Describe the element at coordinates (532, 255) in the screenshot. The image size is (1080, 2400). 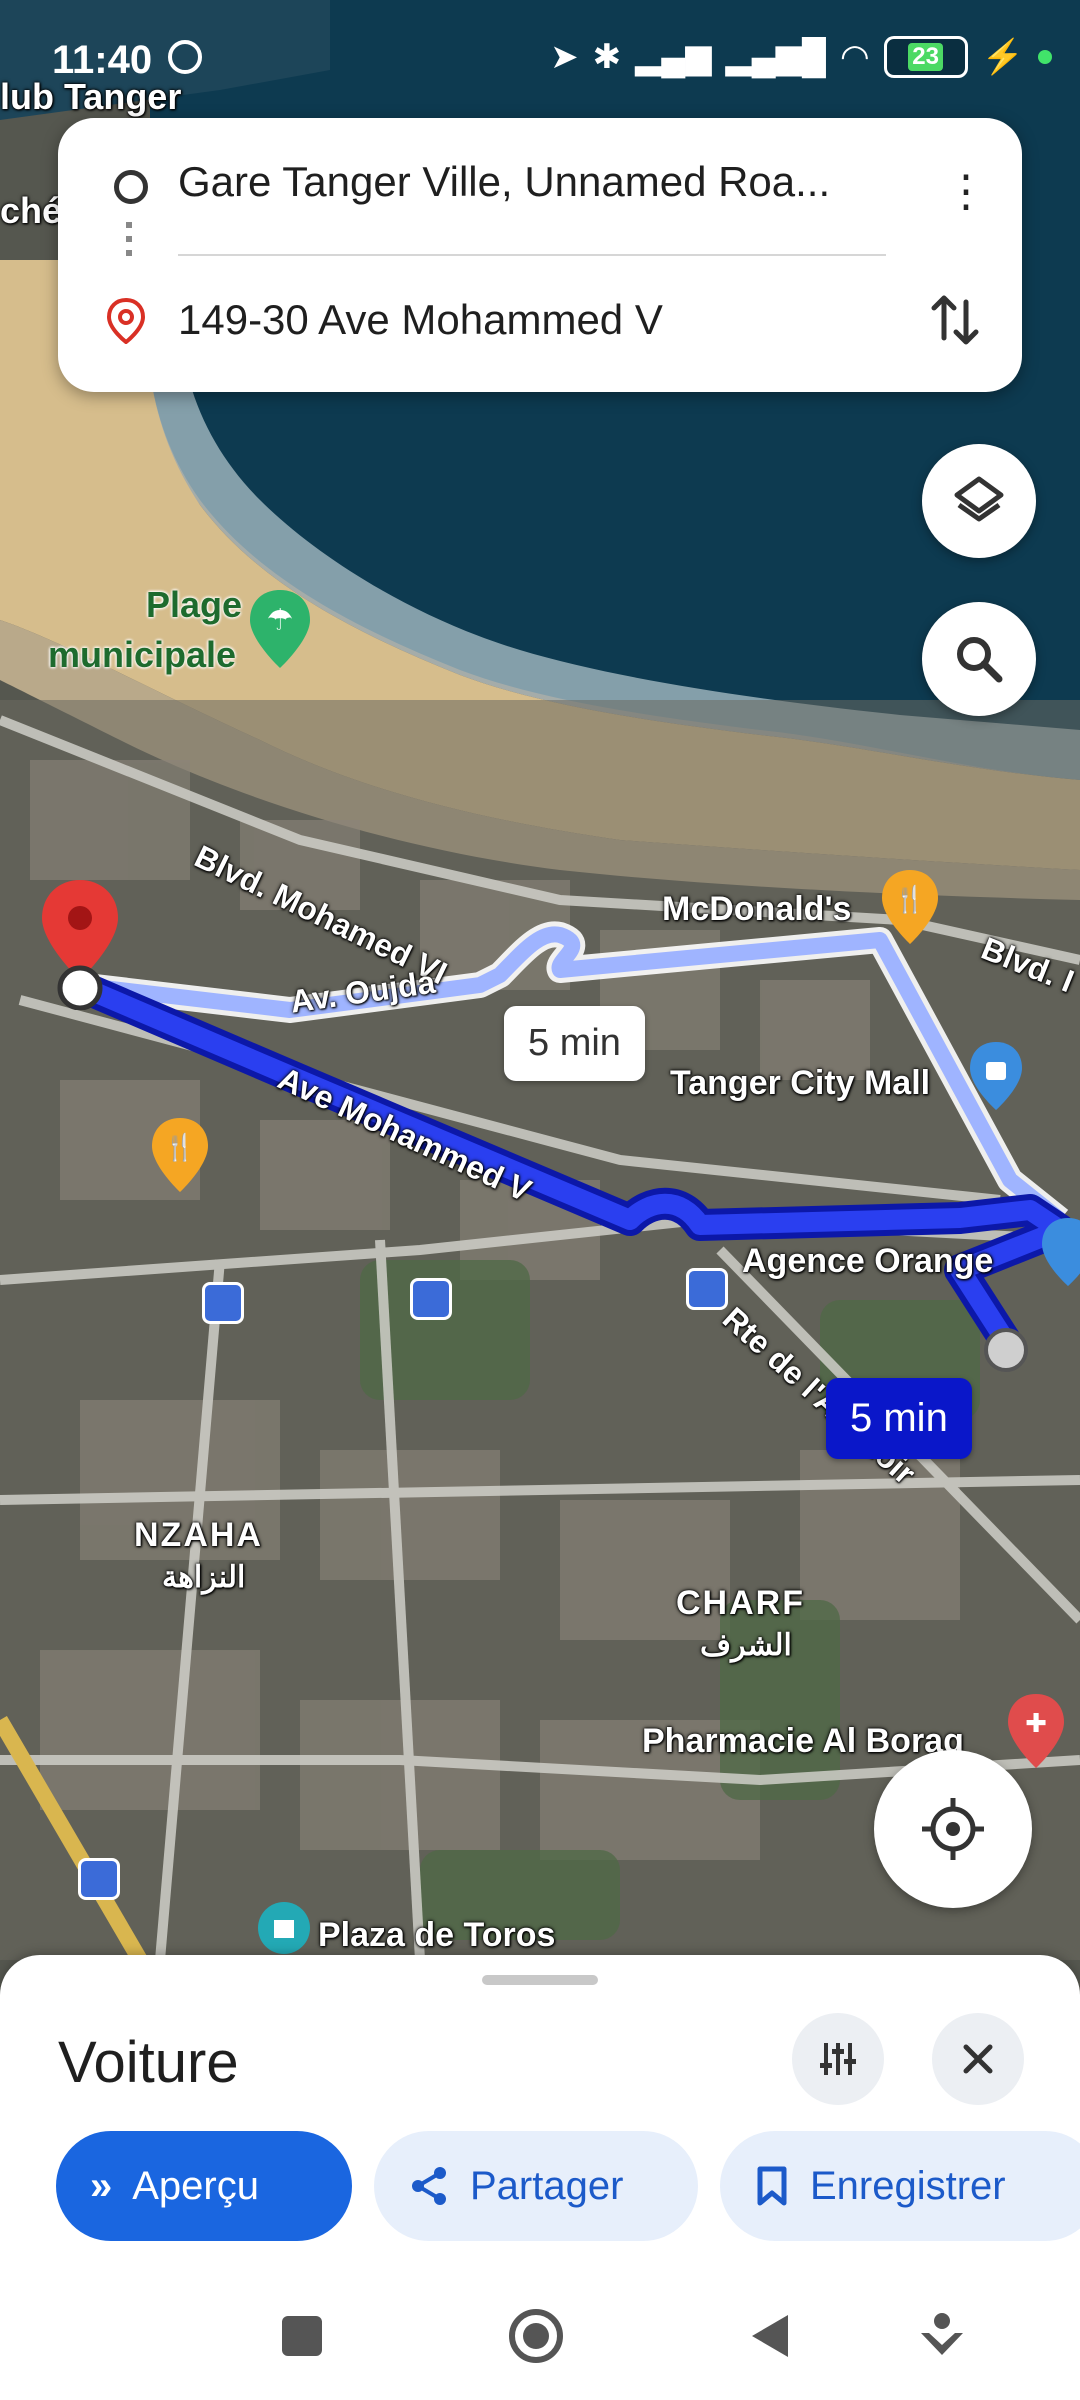
I see `field-divider` at that location.